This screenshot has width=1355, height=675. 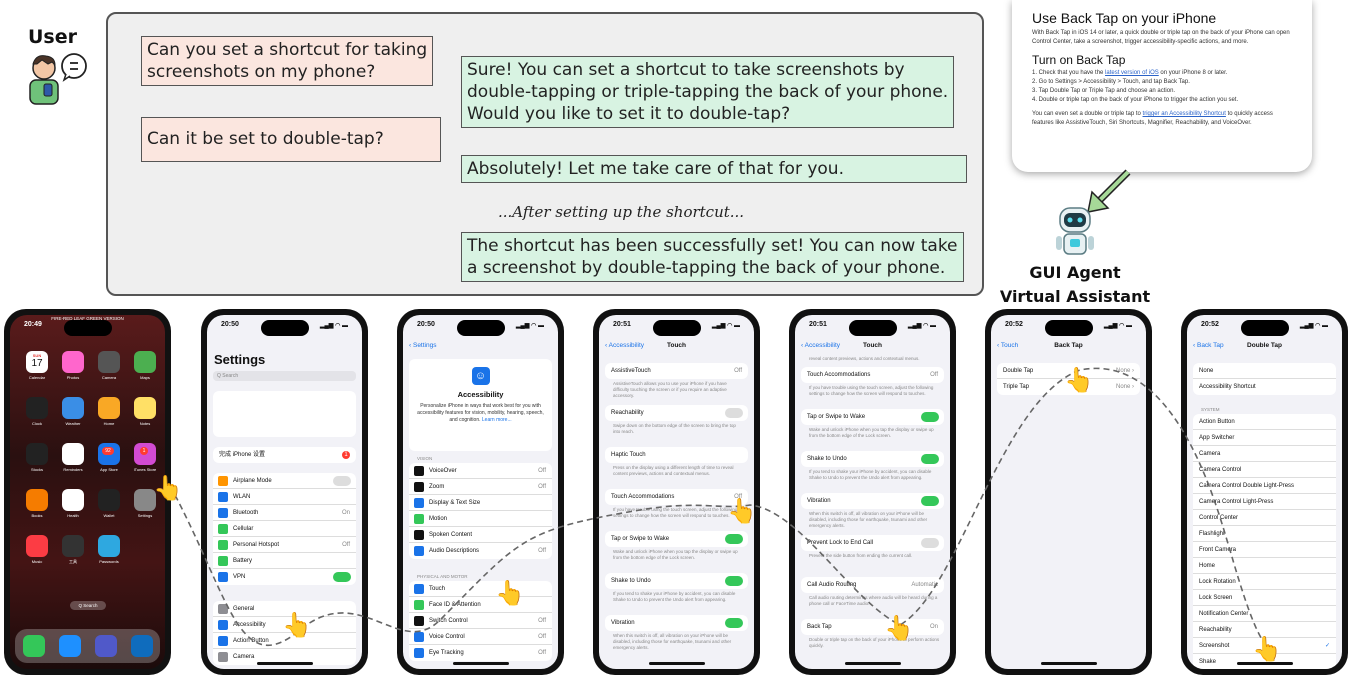 I want to click on row-label: Action Button, so click(x=1217, y=422).